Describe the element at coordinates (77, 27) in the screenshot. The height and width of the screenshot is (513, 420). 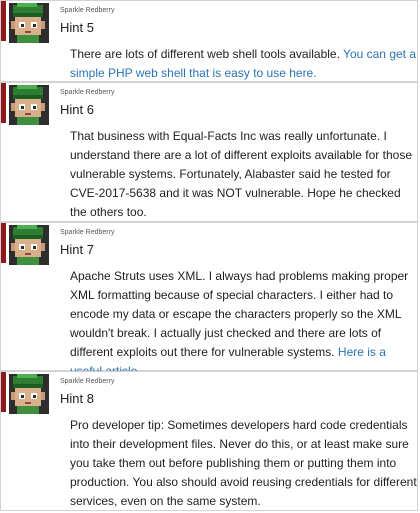
I see `hint-title: Hint 5` at that location.